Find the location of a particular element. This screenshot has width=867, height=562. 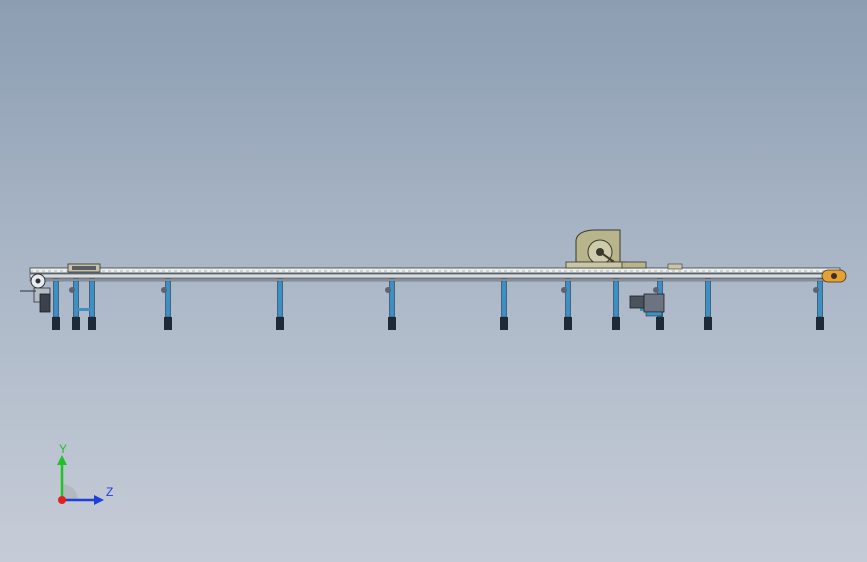

saw-unit is located at coordinates (624, 249).